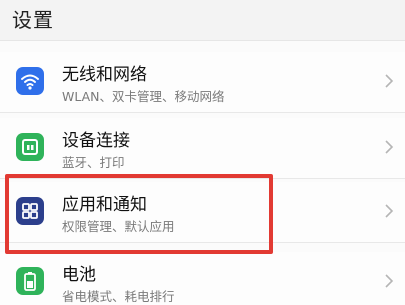  Describe the element at coordinates (202, 20) in the screenshot. I see `header-bar: 设置` at that location.